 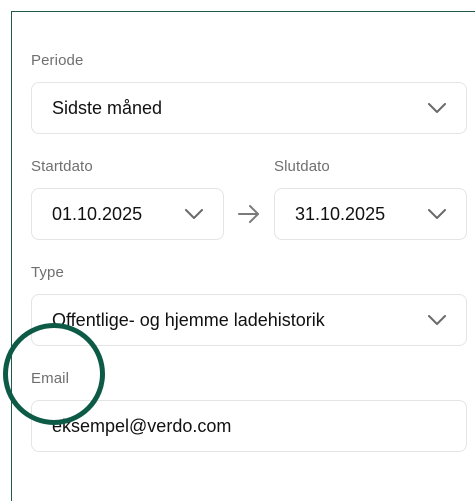 I want to click on end-date-label: Slutdato, so click(x=302, y=166).